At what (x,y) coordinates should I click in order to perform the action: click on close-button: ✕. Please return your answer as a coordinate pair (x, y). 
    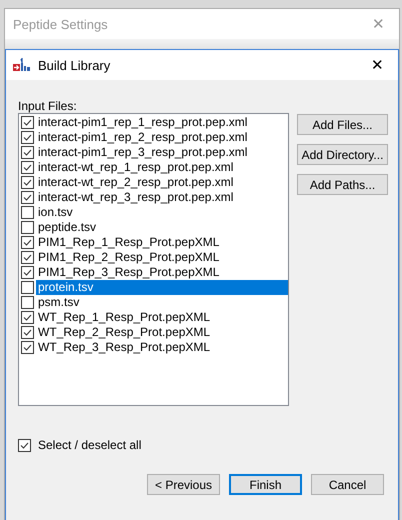
    Looking at the image, I should click on (380, 65).